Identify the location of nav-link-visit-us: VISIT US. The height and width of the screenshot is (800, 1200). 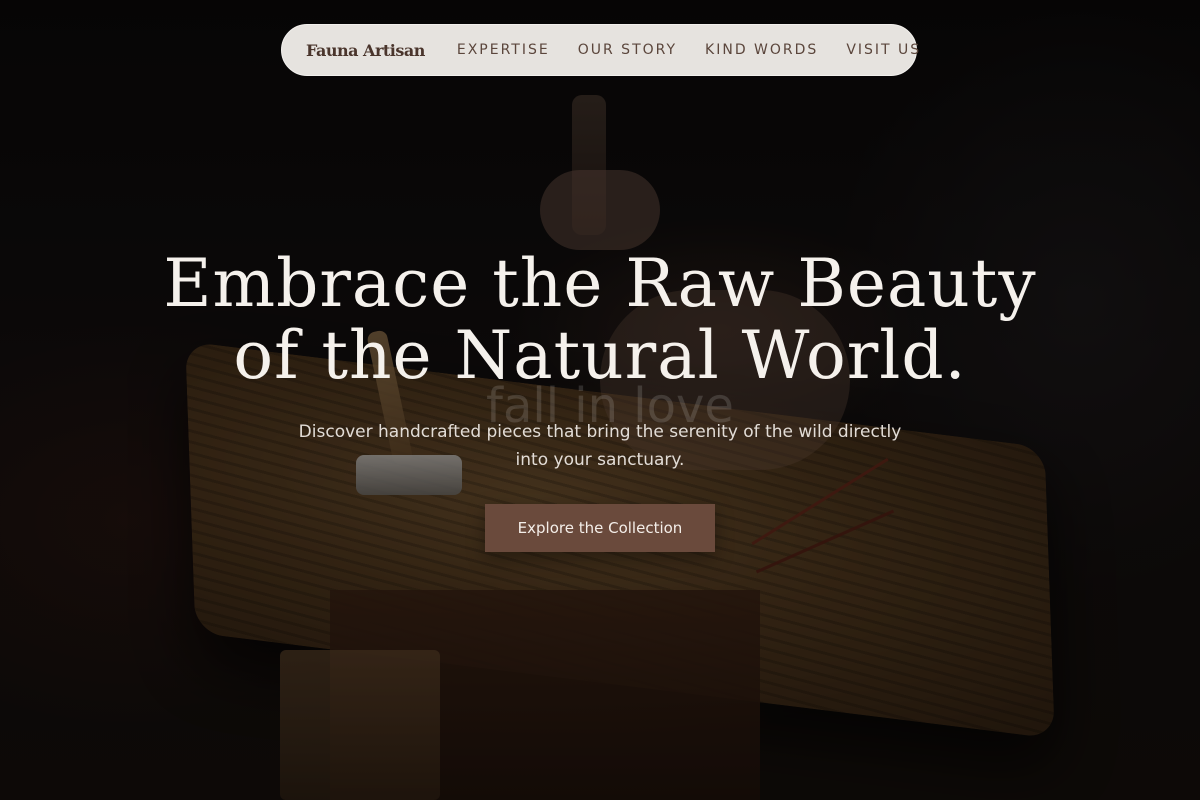
(883, 50).